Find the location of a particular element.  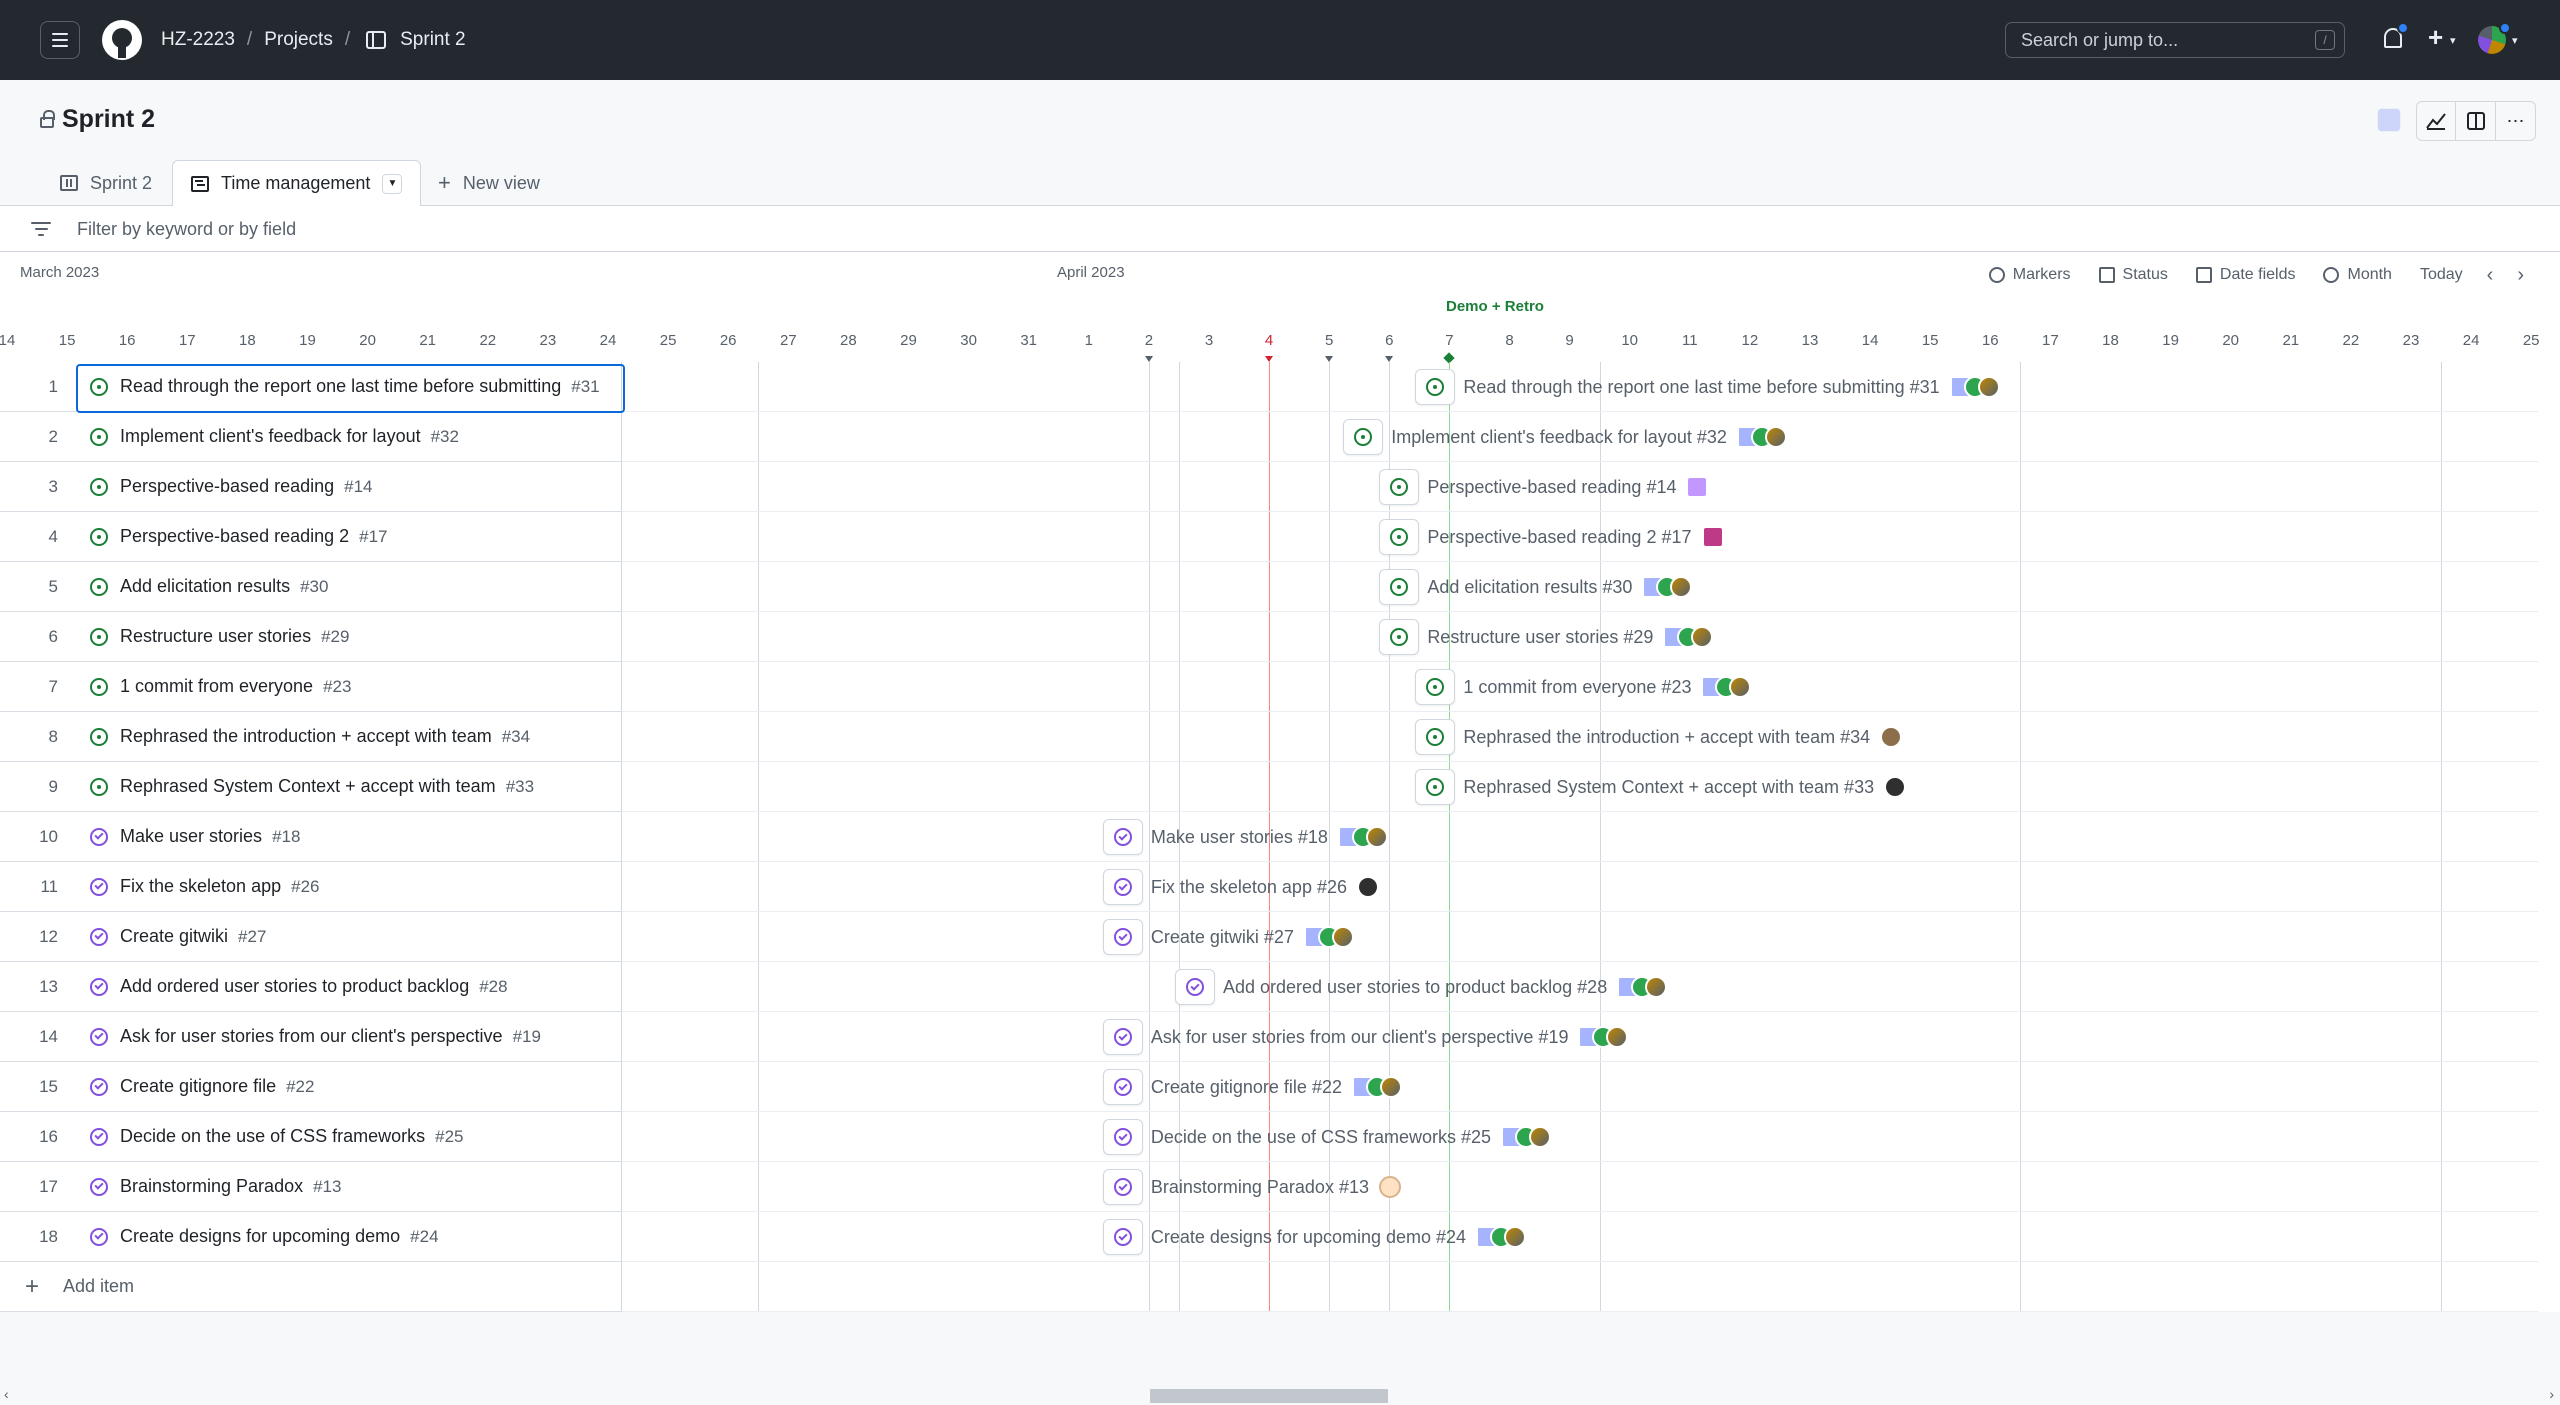

scroll-left-arrow-icon: ‹ is located at coordinates (6, 1394).